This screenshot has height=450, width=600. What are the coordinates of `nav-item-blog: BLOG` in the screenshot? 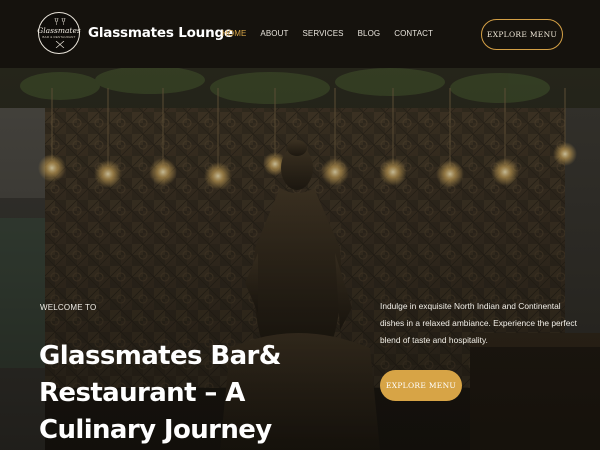 It's located at (369, 33).